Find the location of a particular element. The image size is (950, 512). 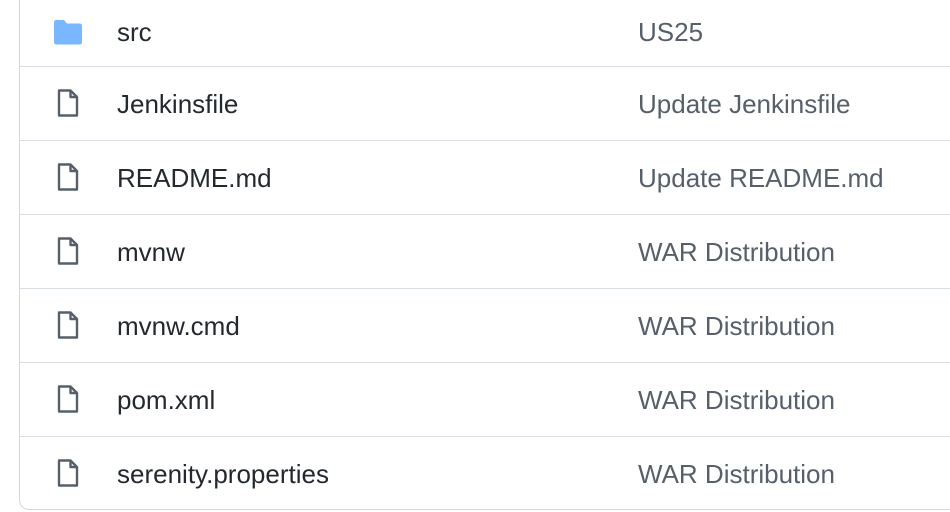

file-name-link: pom.xml is located at coordinates (166, 400).